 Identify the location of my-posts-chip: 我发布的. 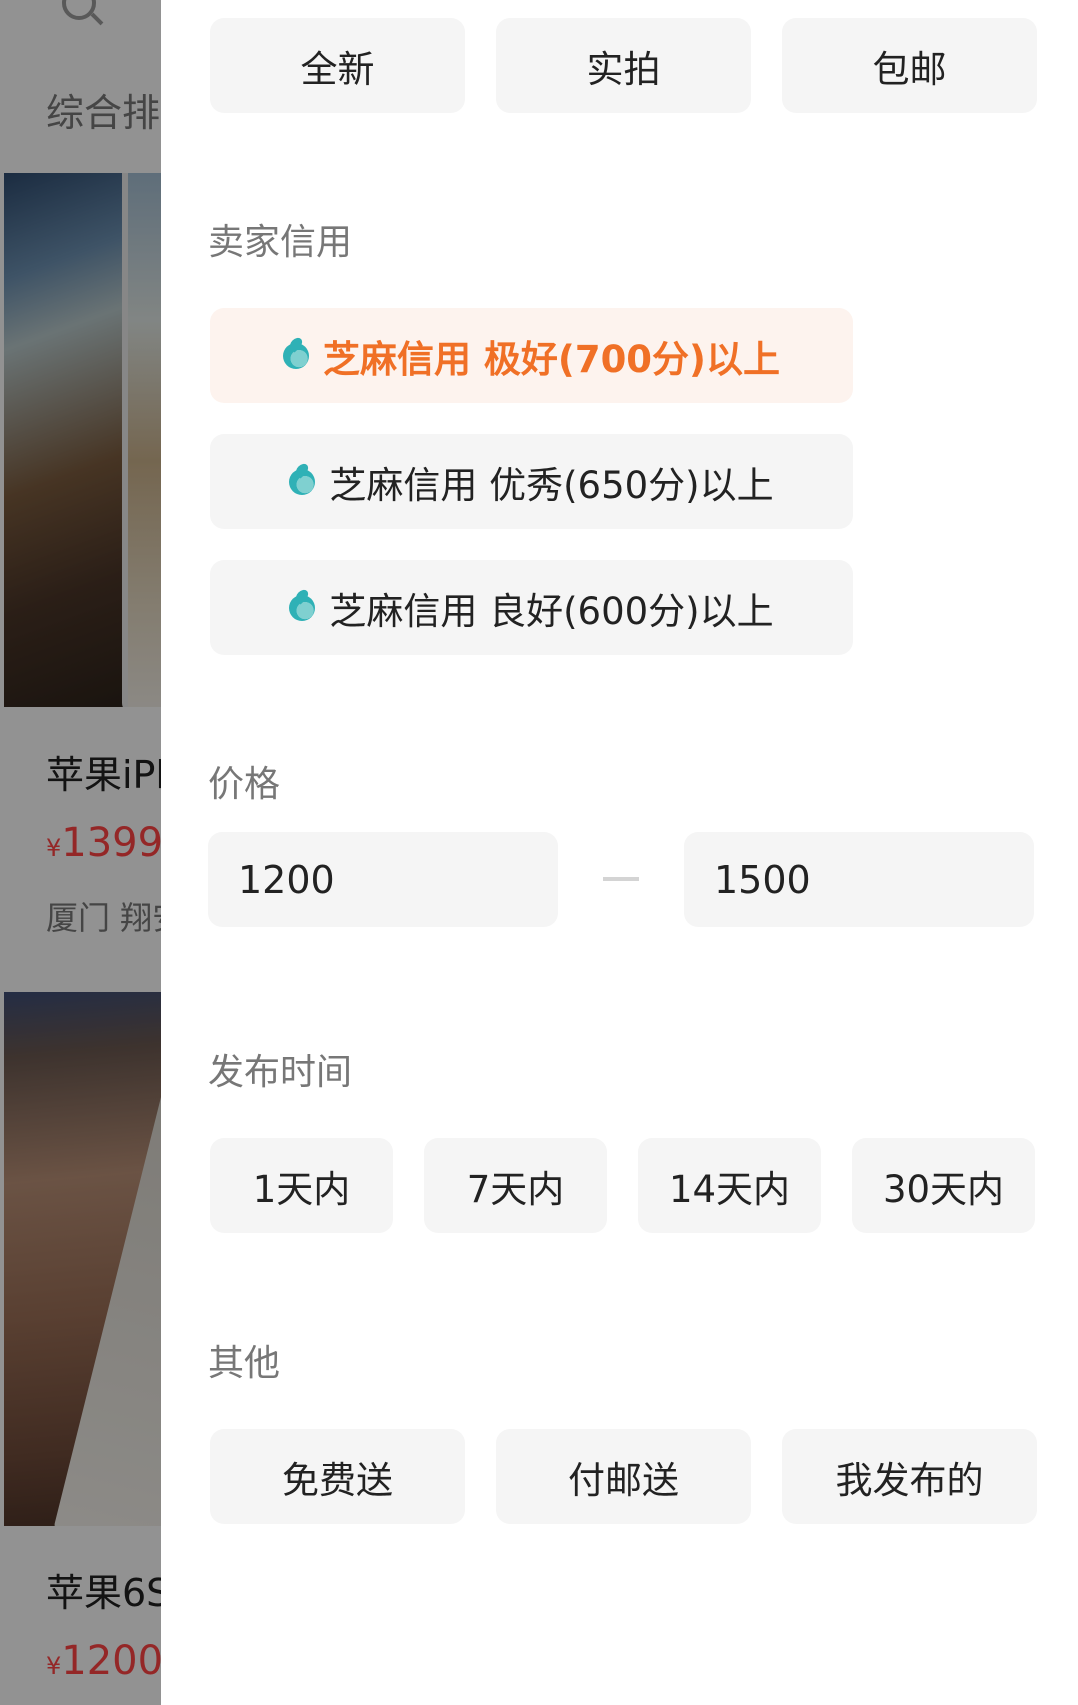
(909, 1476).